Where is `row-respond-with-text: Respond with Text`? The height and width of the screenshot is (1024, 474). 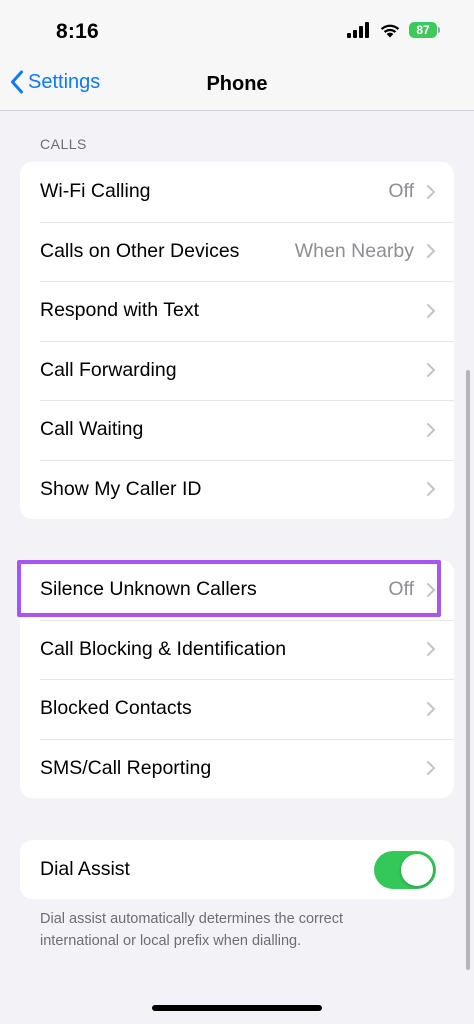 row-respond-with-text: Respond with Text is located at coordinates (237, 311).